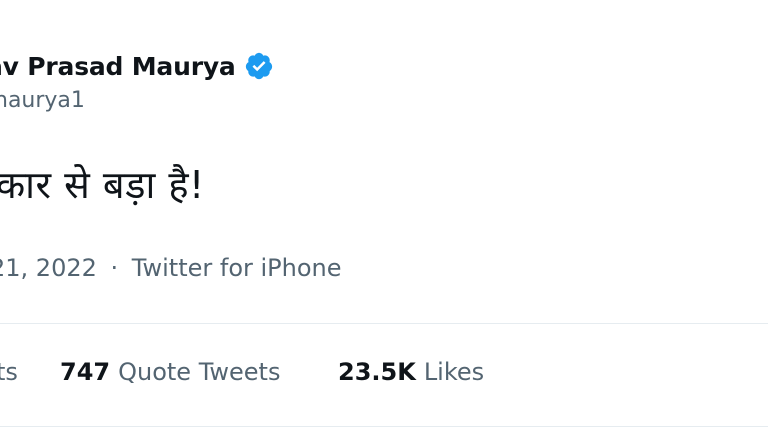  I want to click on quote-tweets-stat: 747 Quote Tweets, so click(170, 372).